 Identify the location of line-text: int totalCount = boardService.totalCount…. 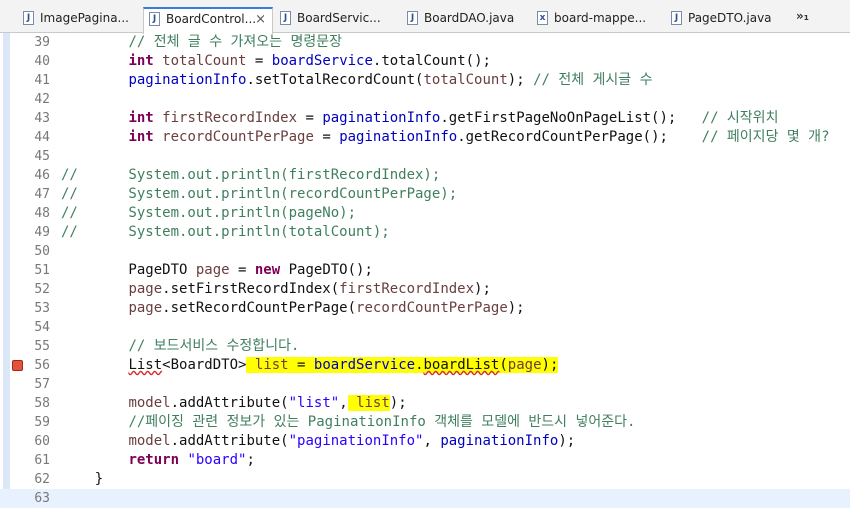
(309, 61).